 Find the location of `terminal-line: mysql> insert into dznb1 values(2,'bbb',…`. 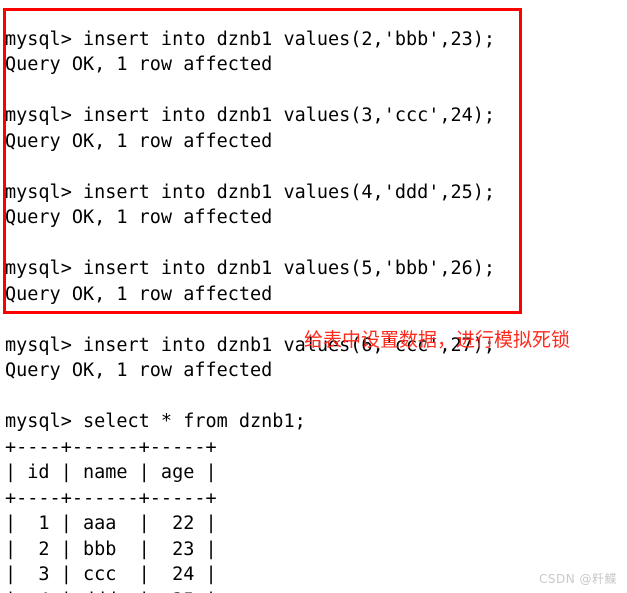

terminal-line: mysql> insert into dznb1 values(2,'bbb',… is located at coordinates (250, 39).